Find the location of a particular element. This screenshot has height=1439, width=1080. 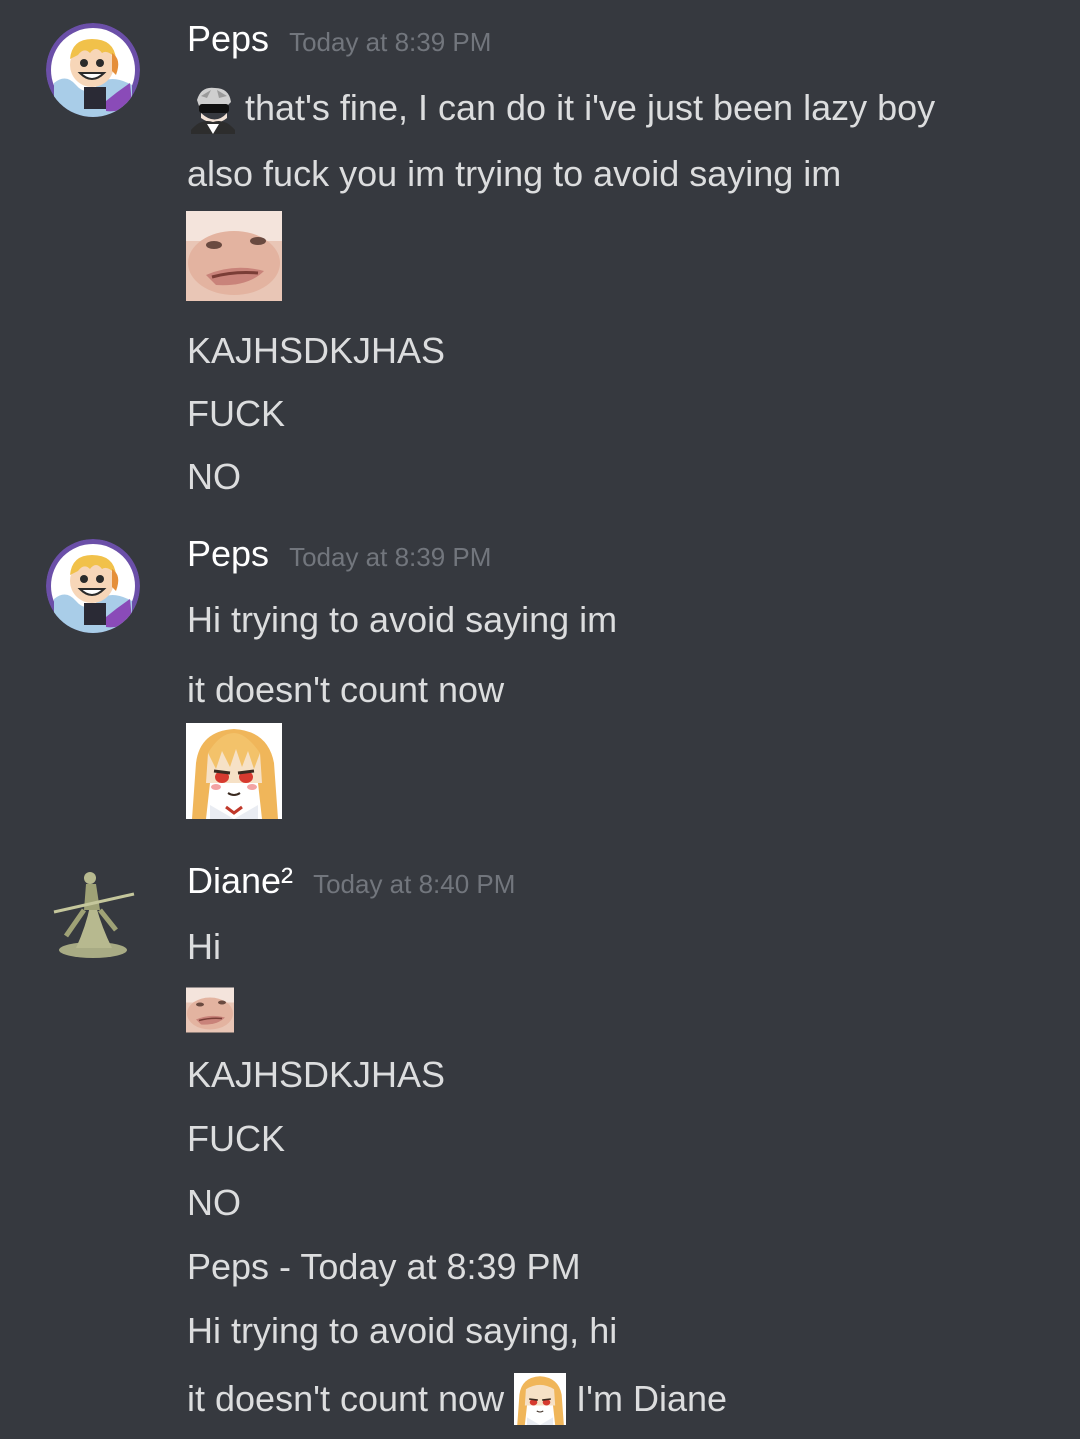

message-text: Hi trying to avoid saying im is located at coordinates (402, 619).